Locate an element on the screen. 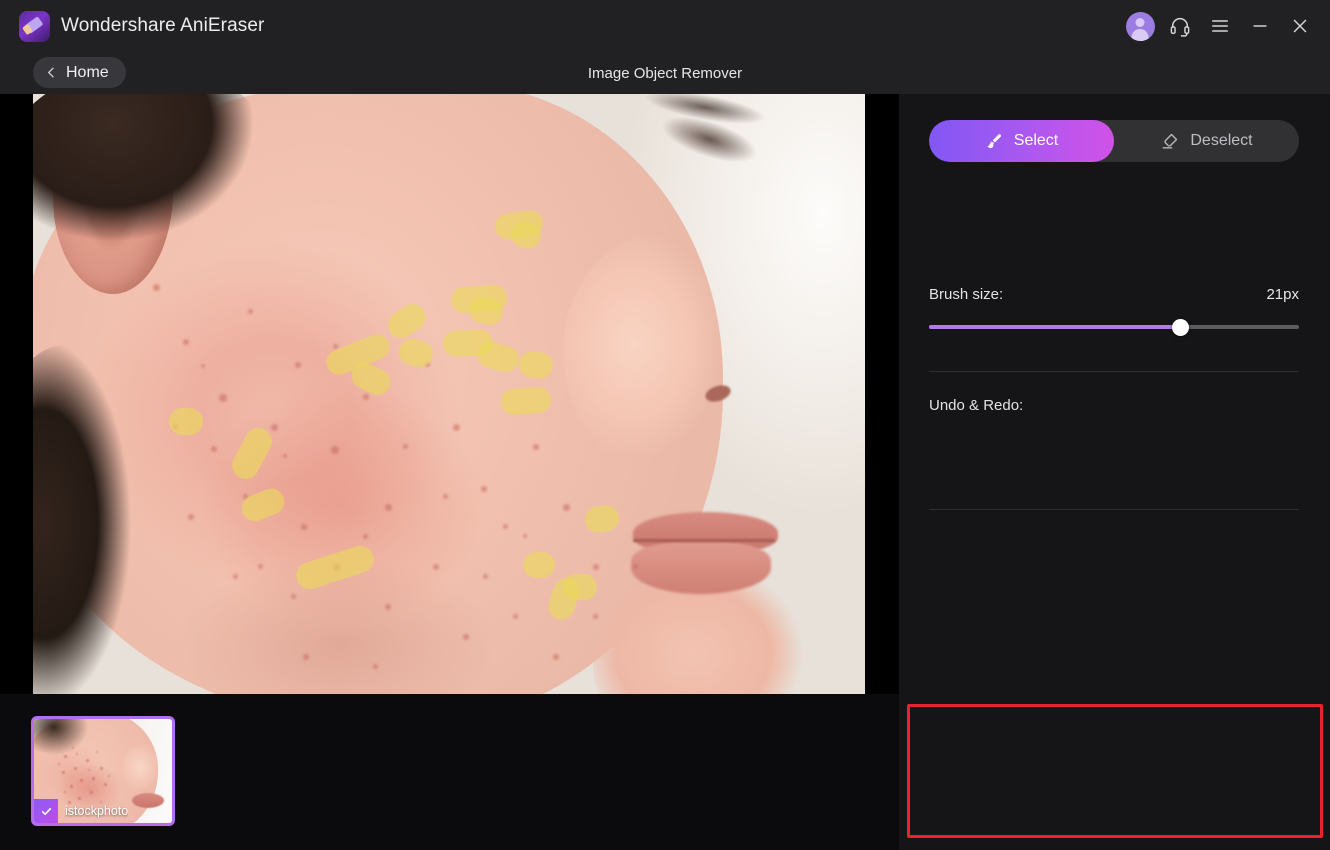  account-button is located at coordinates (1140, 26).